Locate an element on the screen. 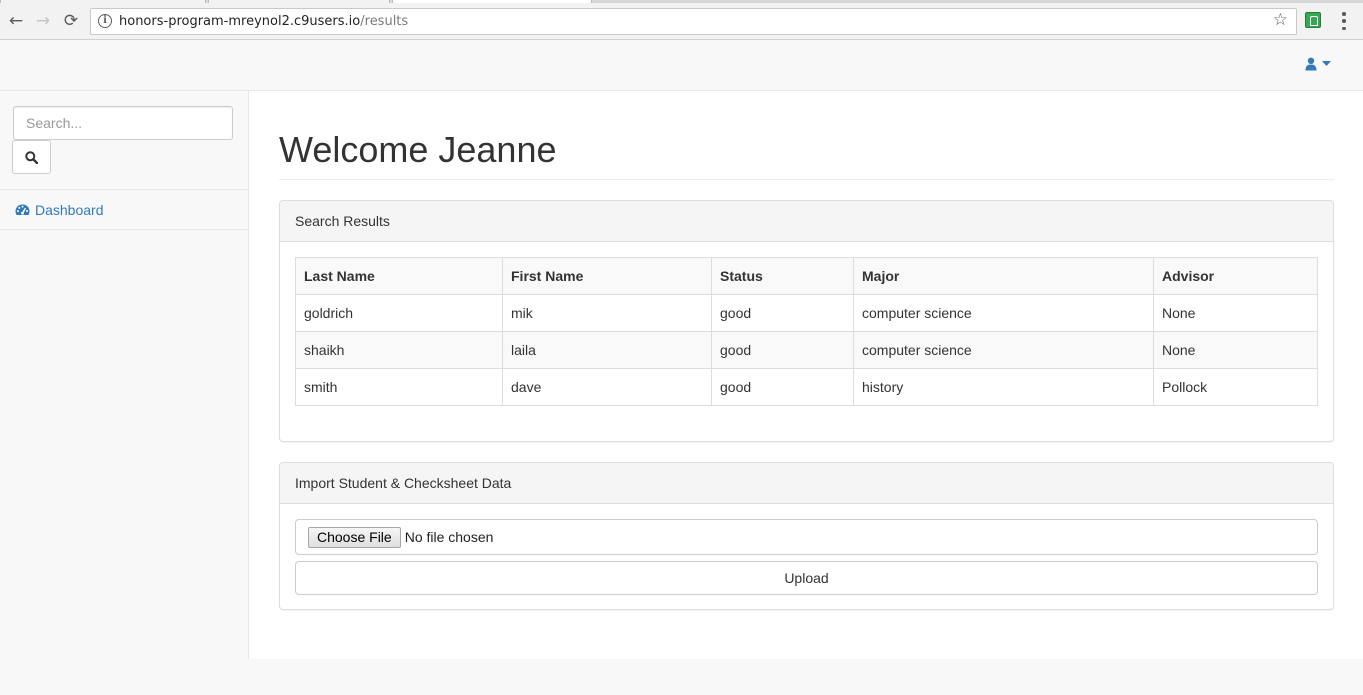 The height and width of the screenshot is (695, 1363). panel-heading: Import Student & Checksheet Data is located at coordinates (806, 483).